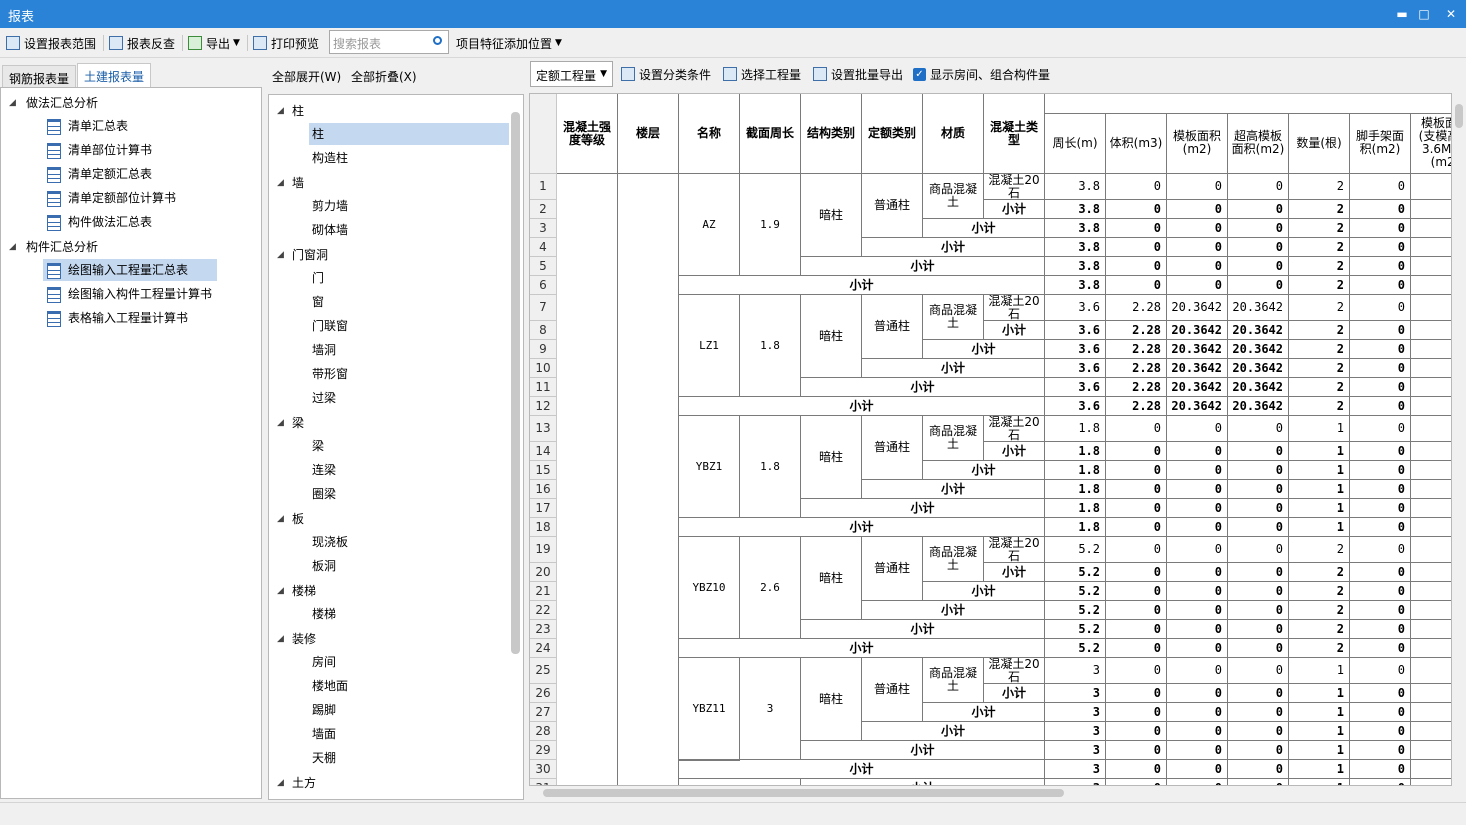  What do you see at coordinates (409, 302) in the screenshot?
I see `component-item: 窗` at bounding box center [409, 302].